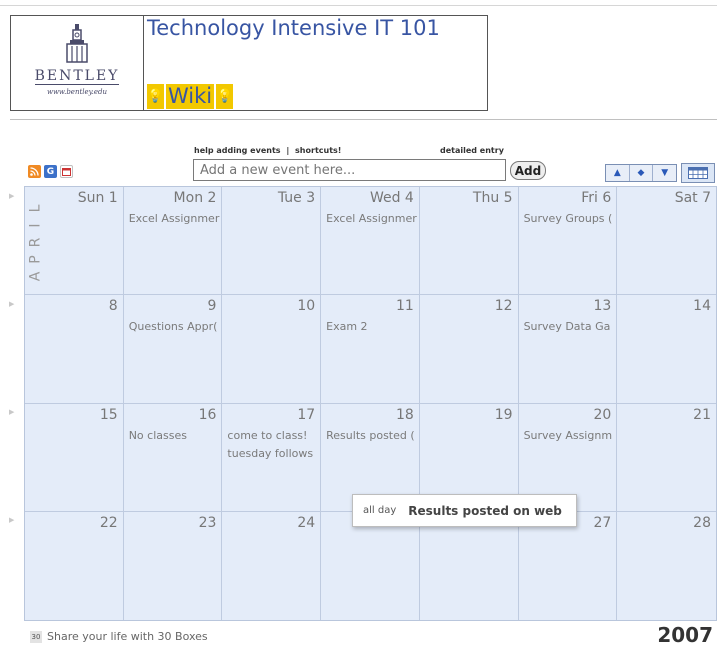 This screenshot has width=717, height=647. Describe the element at coordinates (692, 198) in the screenshot. I see `day-number: Sat 7` at that location.